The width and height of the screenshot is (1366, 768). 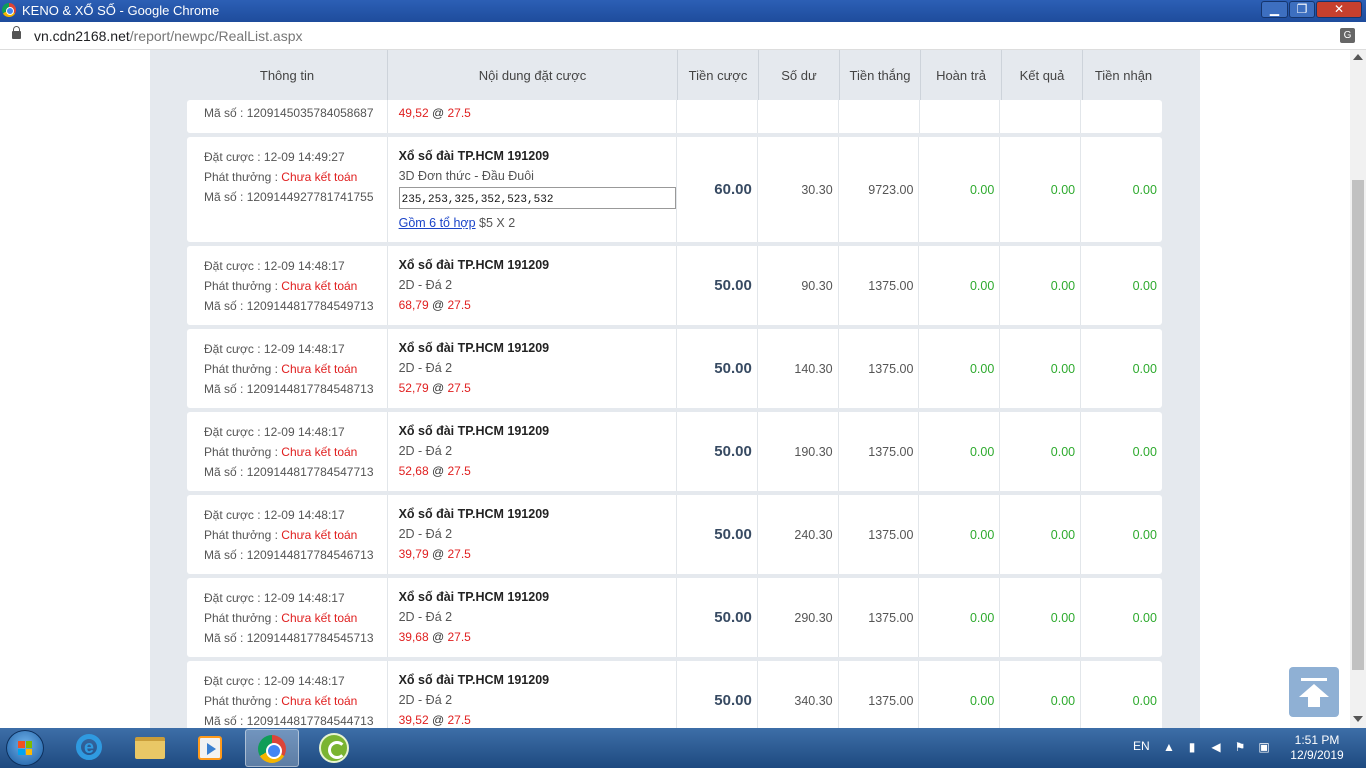 What do you see at coordinates (1314, 701) in the screenshot?
I see `arrow-up-stem` at bounding box center [1314, 701].